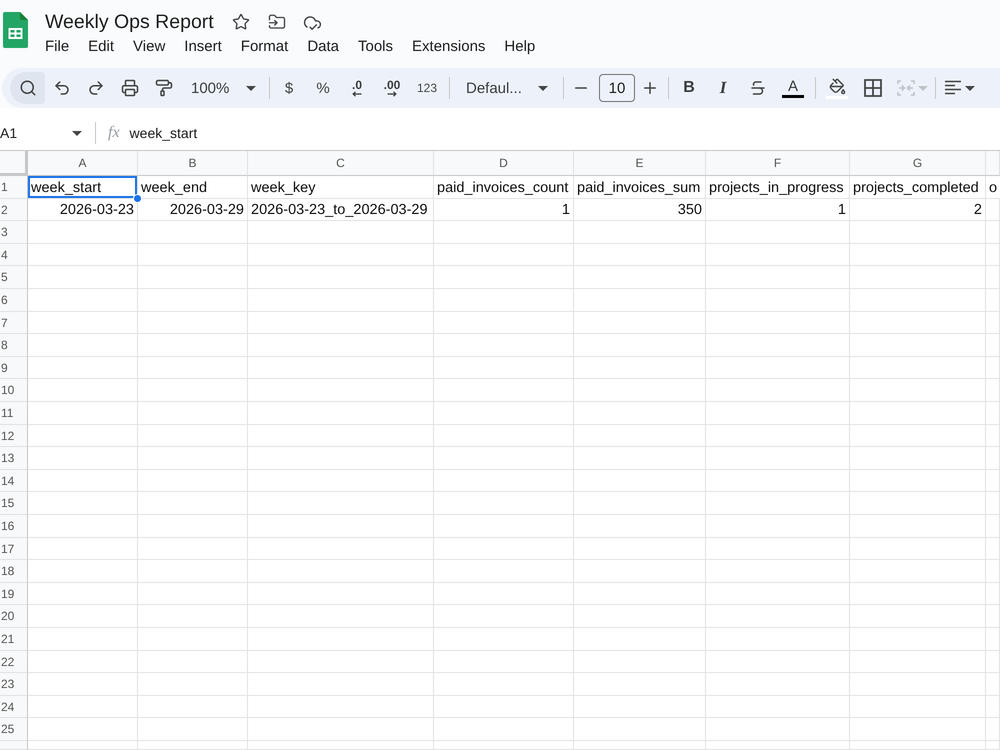 Image resolution: width=1000 pixels, height=750 pixels. What do you see at coordinates (873, 88) in the screenshot?
I see `grid-icon` at bounding box center [873, 88].